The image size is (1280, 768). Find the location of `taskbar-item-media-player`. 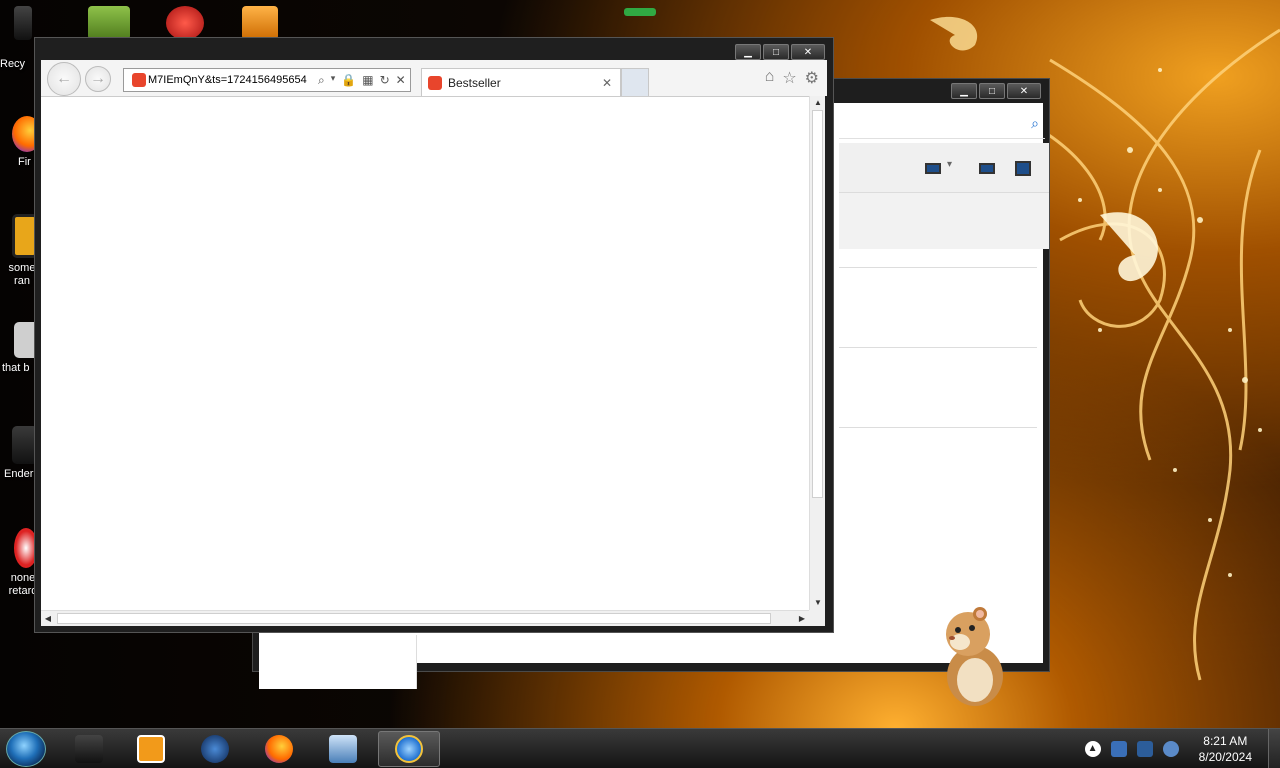

taskbar-item-media-player is located at coordinates (89, 749).